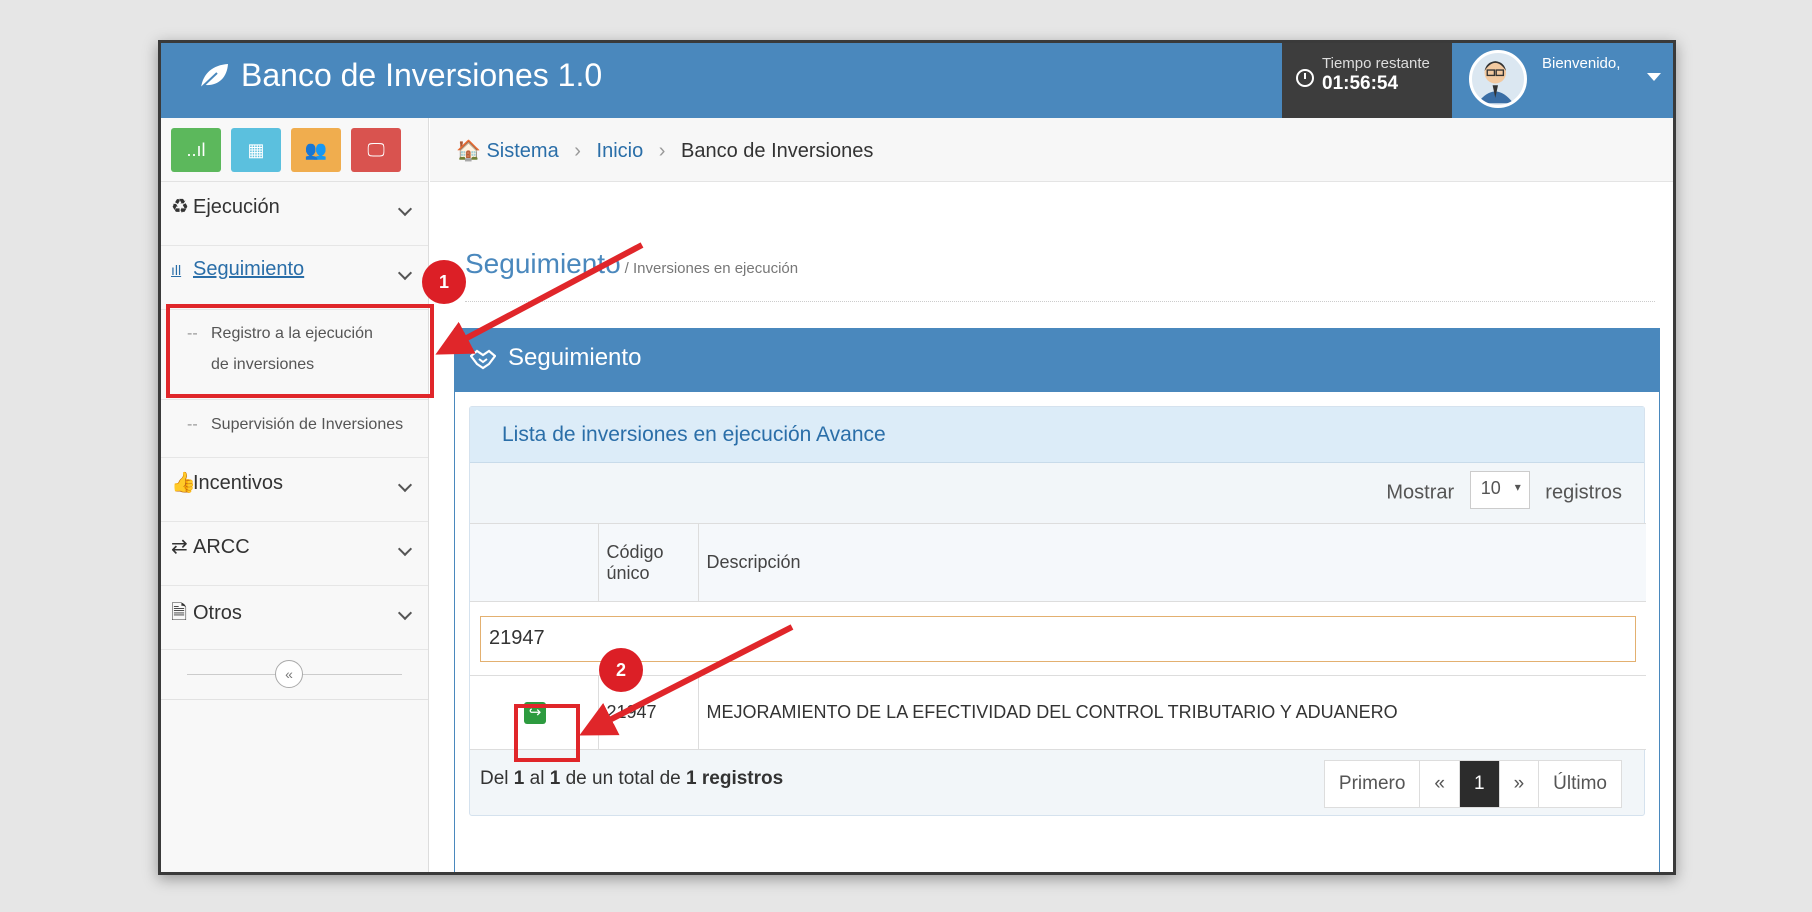 The width and height of the screenshot is (1812, 912). Describe the element at coordinates (294, 214) in the screenshot. I see `sidebar-item-ejecucion: ♻ Ejecución` at that location.